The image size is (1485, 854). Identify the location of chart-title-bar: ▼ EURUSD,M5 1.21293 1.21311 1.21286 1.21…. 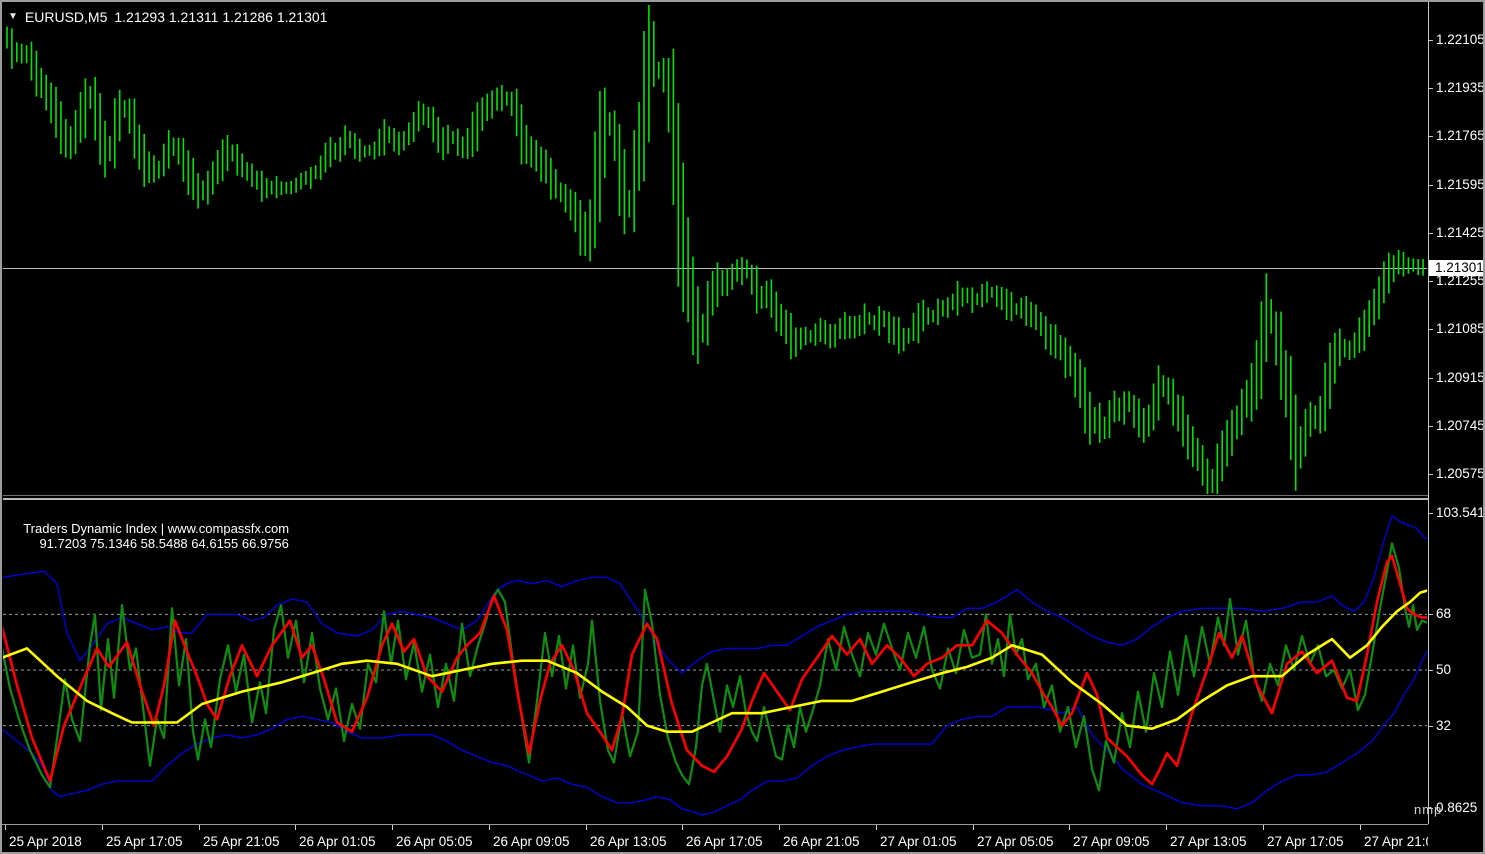
(167, 17).